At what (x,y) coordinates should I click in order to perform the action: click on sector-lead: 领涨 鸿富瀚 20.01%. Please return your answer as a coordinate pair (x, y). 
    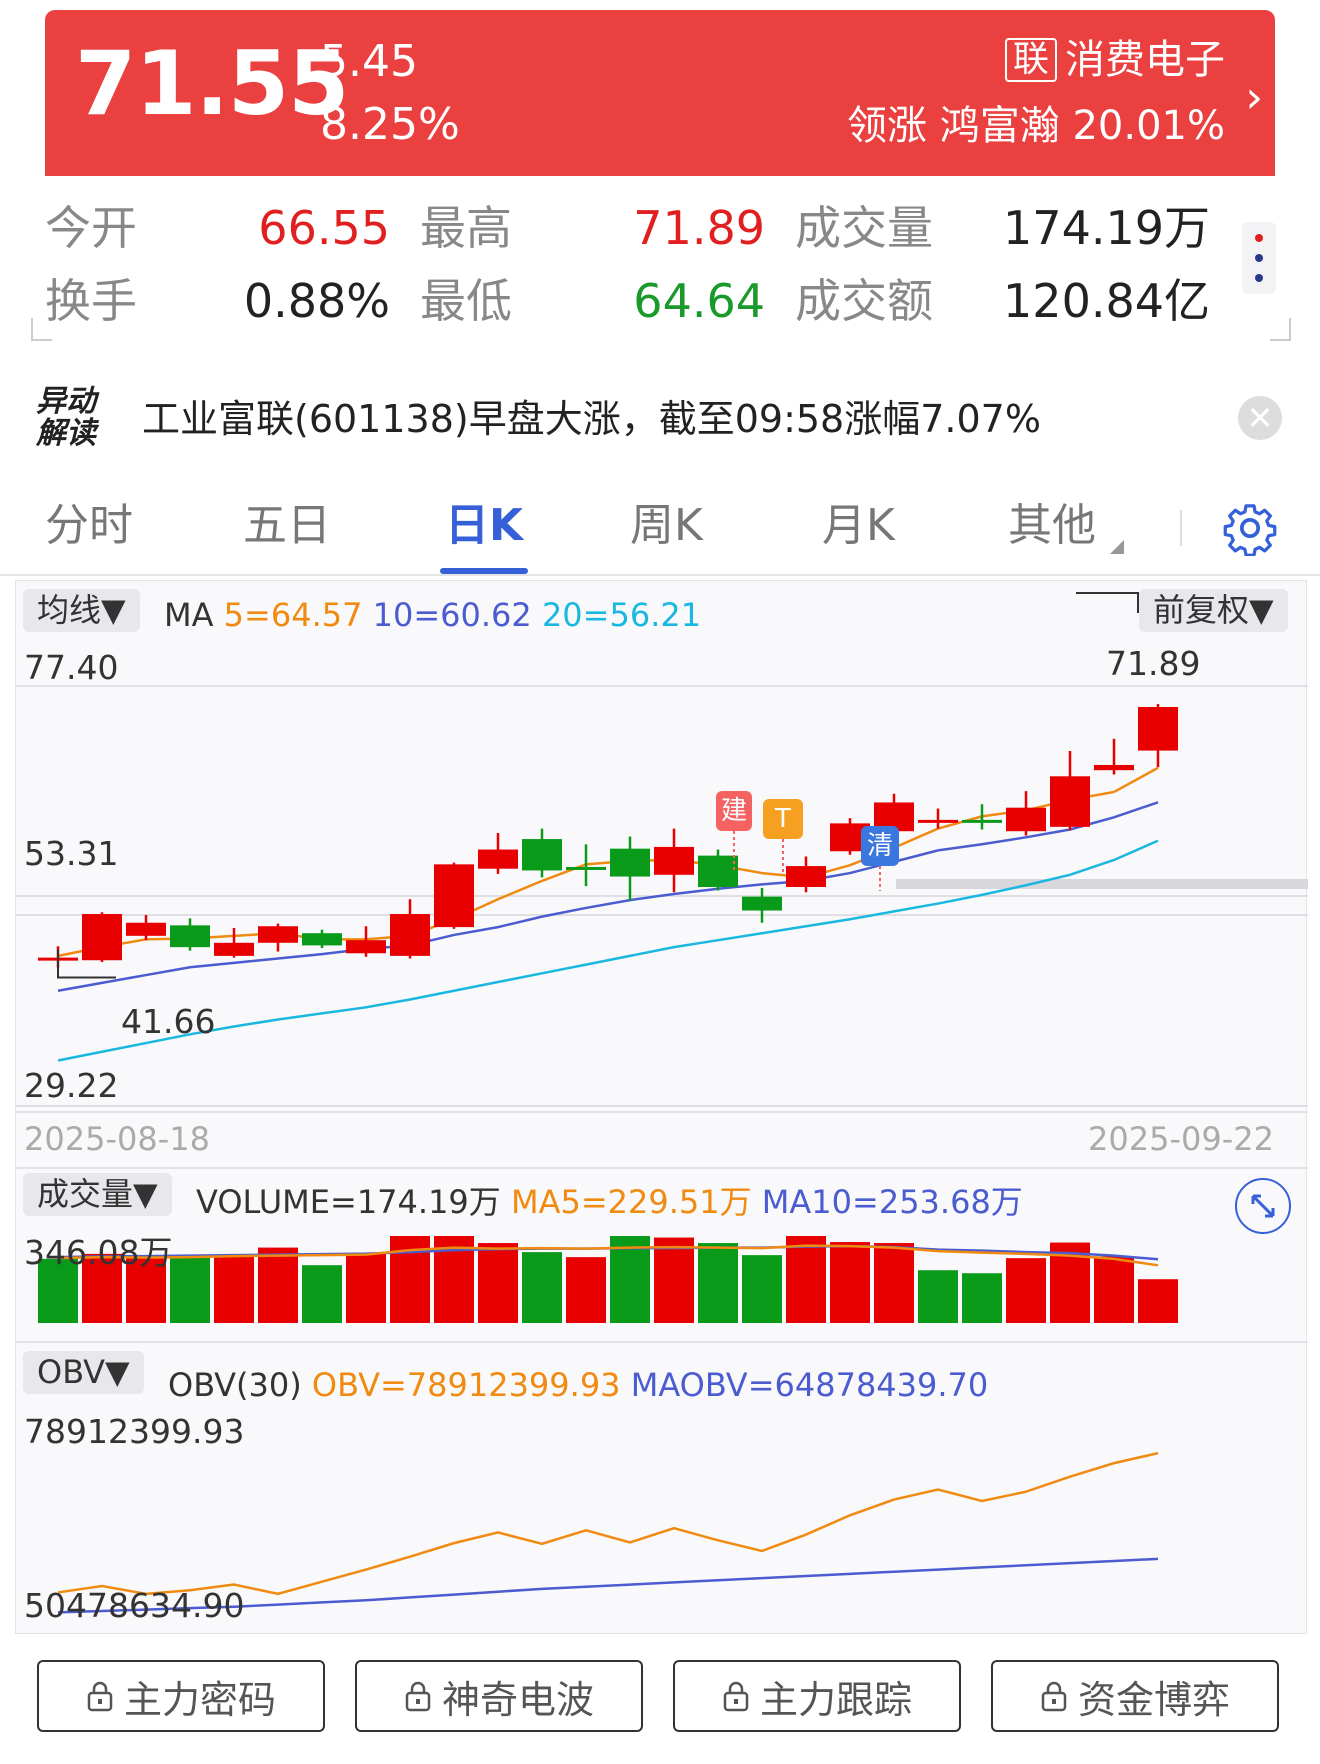
    Looking at the image, I should click on (1036, 126).